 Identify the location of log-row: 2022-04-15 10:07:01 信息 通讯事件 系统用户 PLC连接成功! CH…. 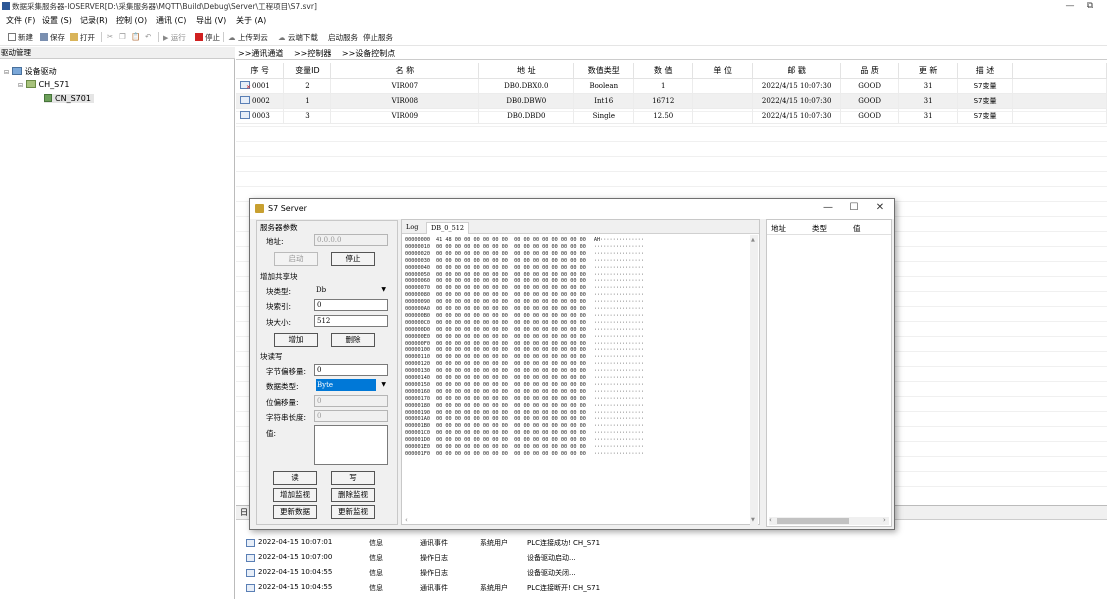
(674, 543).